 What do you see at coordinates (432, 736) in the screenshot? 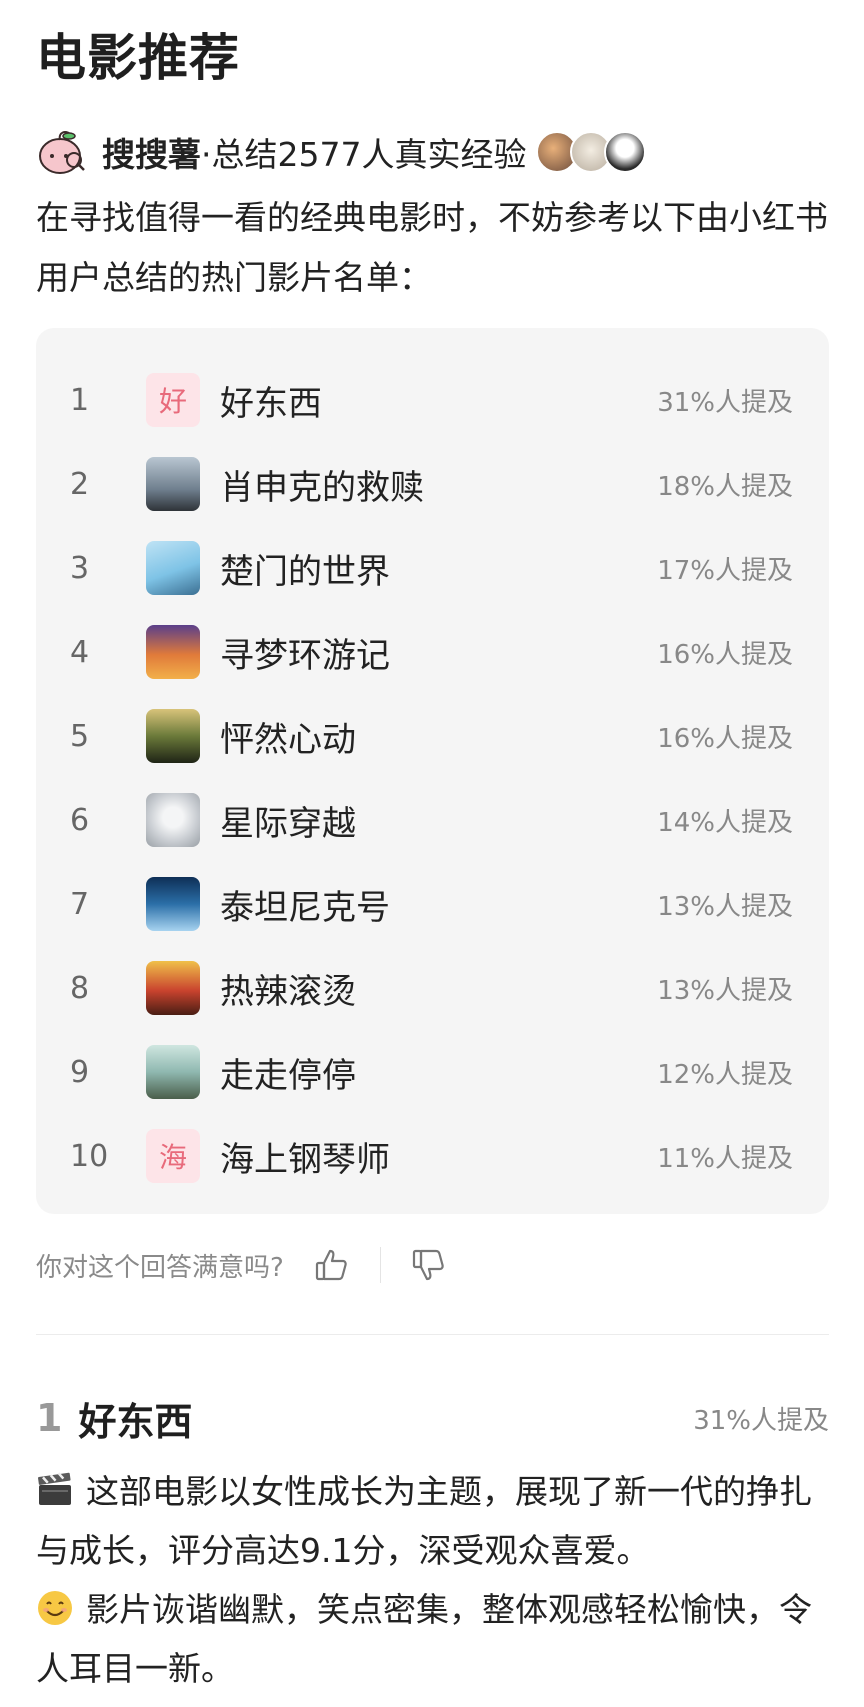
I see `list-item: 5 怦然心动 16%人提及` at bounding box center [432, 736].